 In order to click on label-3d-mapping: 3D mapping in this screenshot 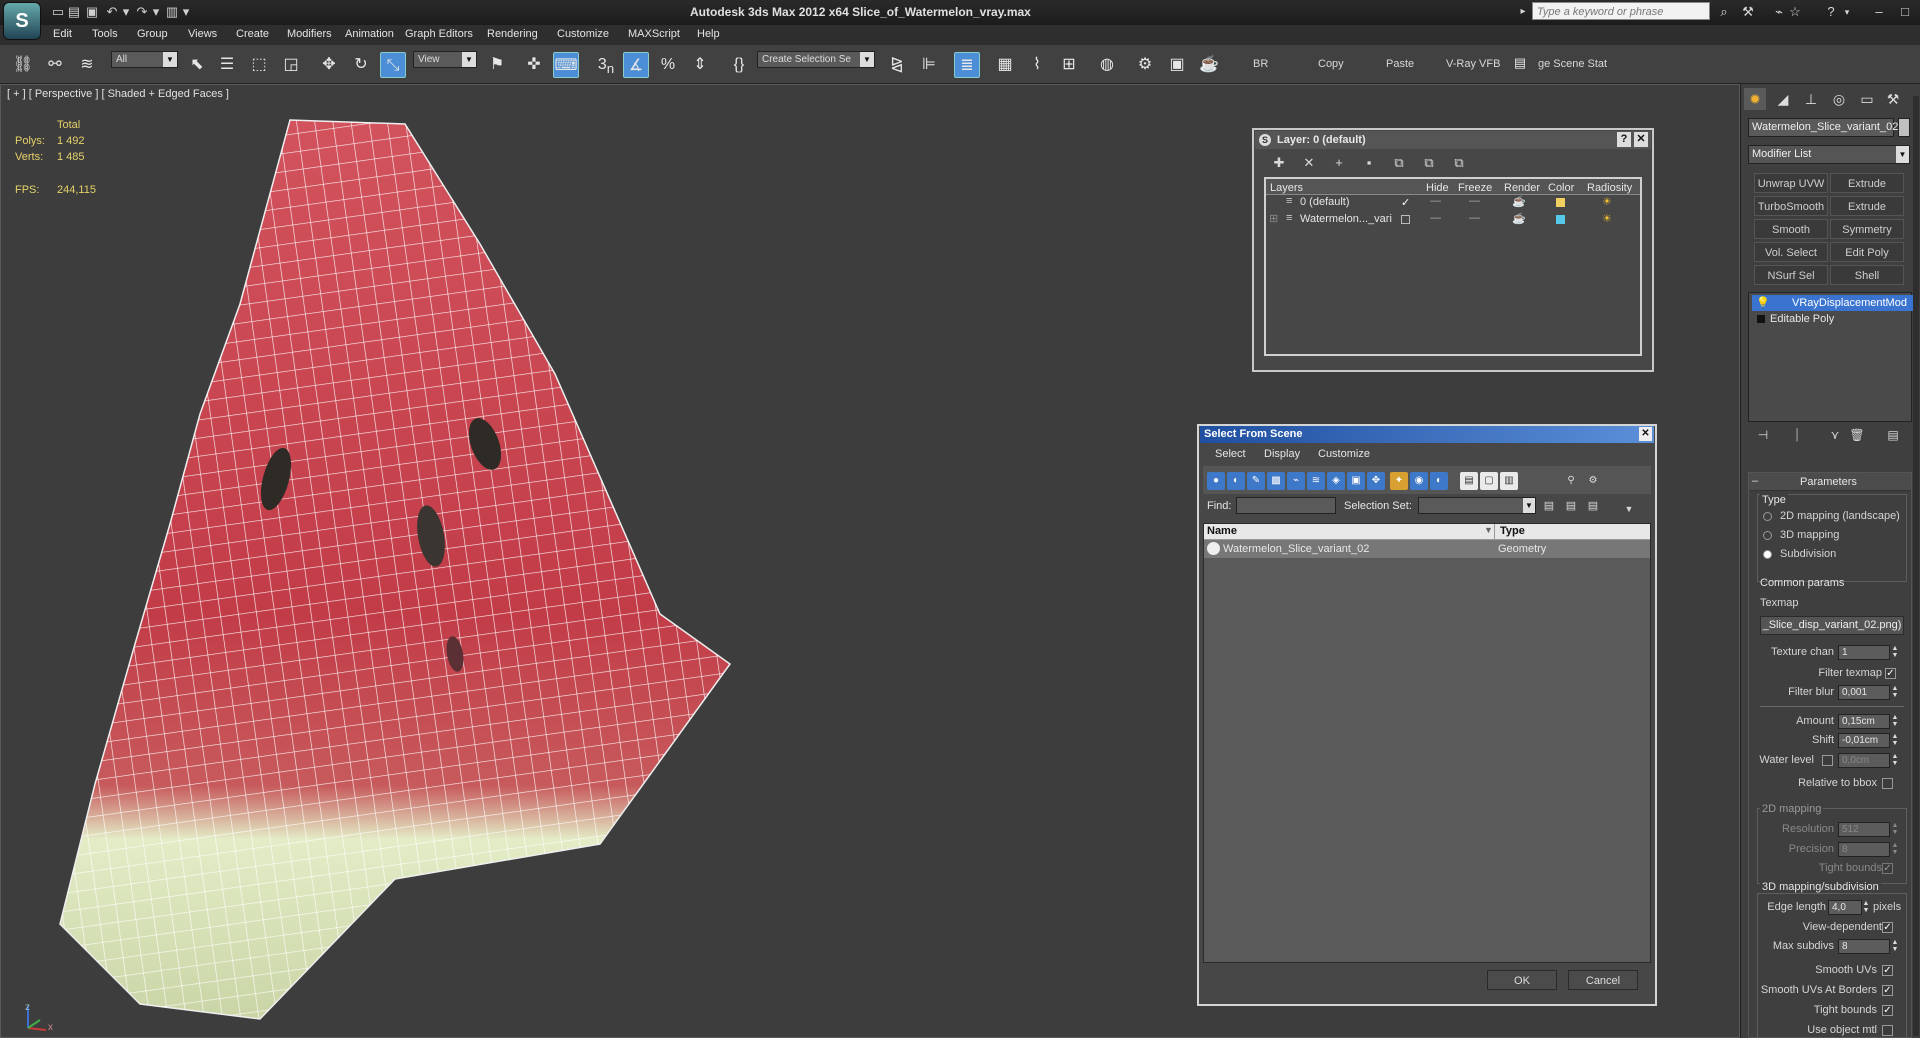, I will do `click(1809, 535)`.